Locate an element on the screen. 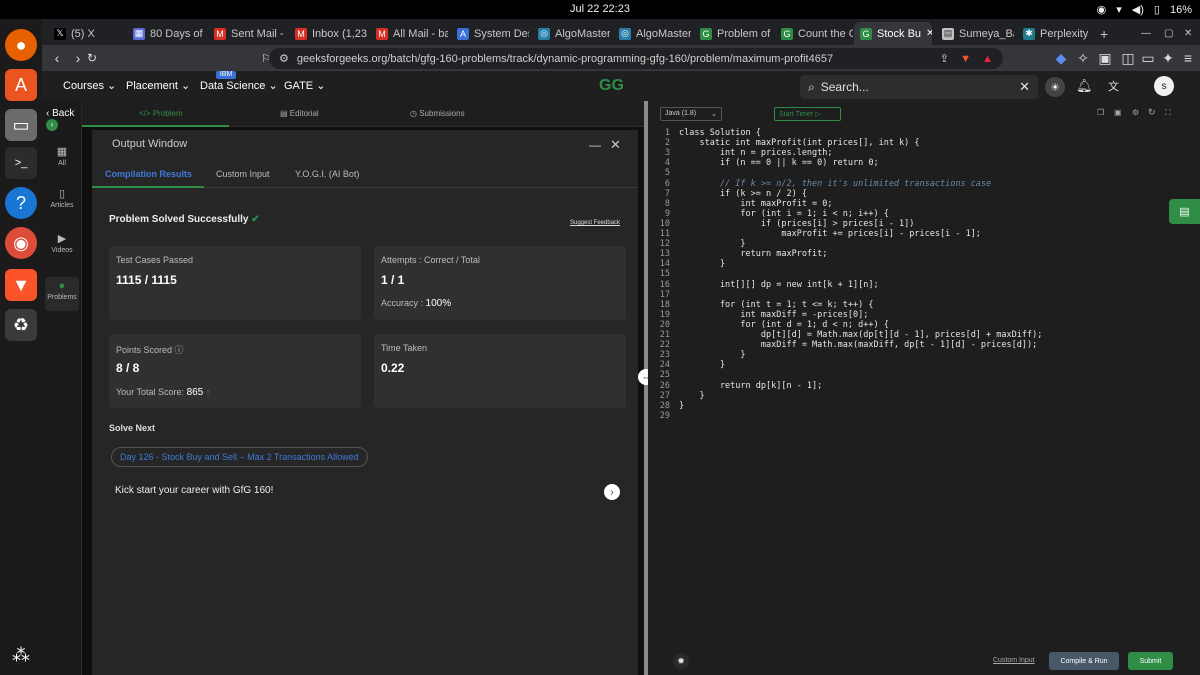 The height and width of the screenshot is (675, 1200). site-info-icon: ⚙ is located at coordinates (284, 58).